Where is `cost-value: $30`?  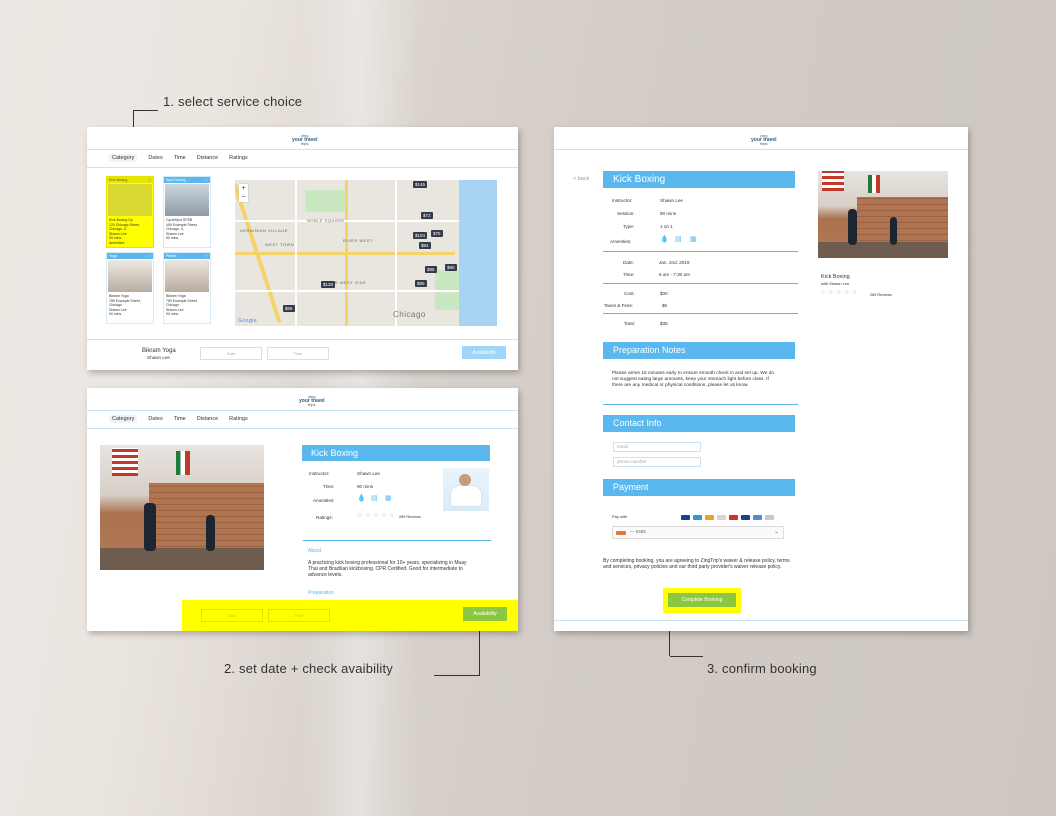
cost-value: $30 is located at coordinates (664, 293).